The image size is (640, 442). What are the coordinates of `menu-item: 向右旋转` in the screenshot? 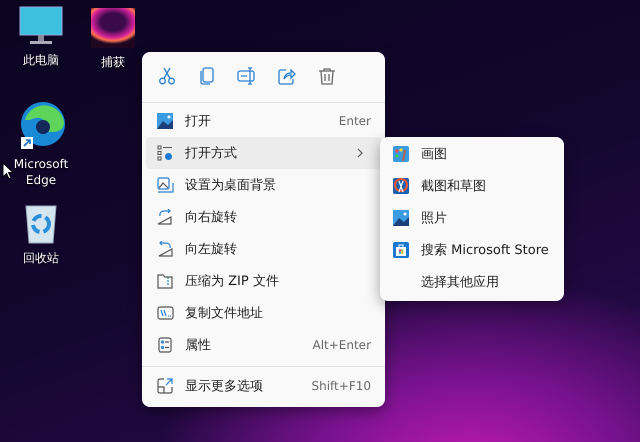 It's located at (263, 217).